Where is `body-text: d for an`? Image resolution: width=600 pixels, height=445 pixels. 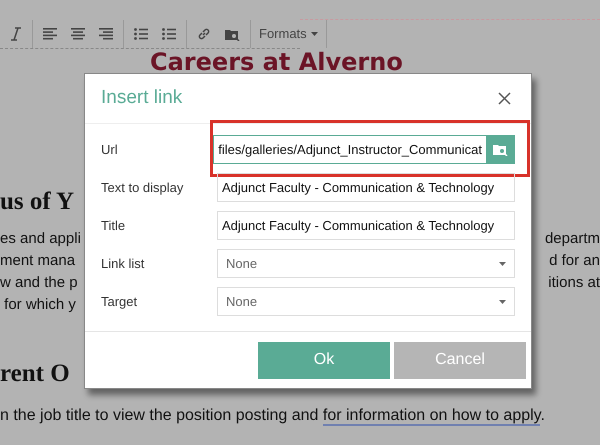
body-text: d for an is located at coordinates (574, 260).